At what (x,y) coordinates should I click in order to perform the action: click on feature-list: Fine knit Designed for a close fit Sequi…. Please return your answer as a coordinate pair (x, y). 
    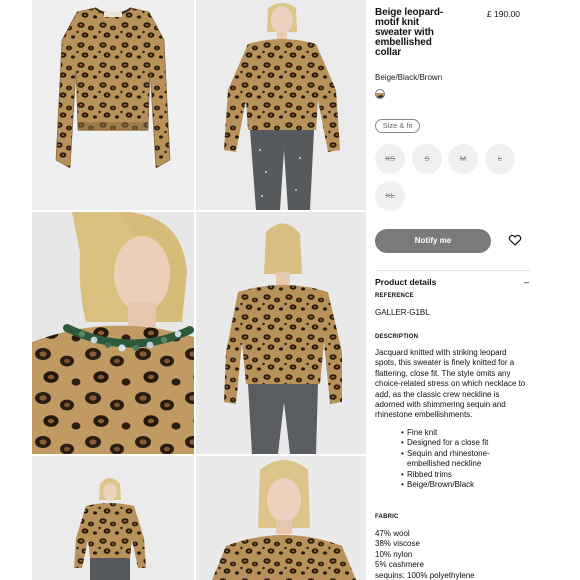
    Looking at the image, I should click on (461, 459).